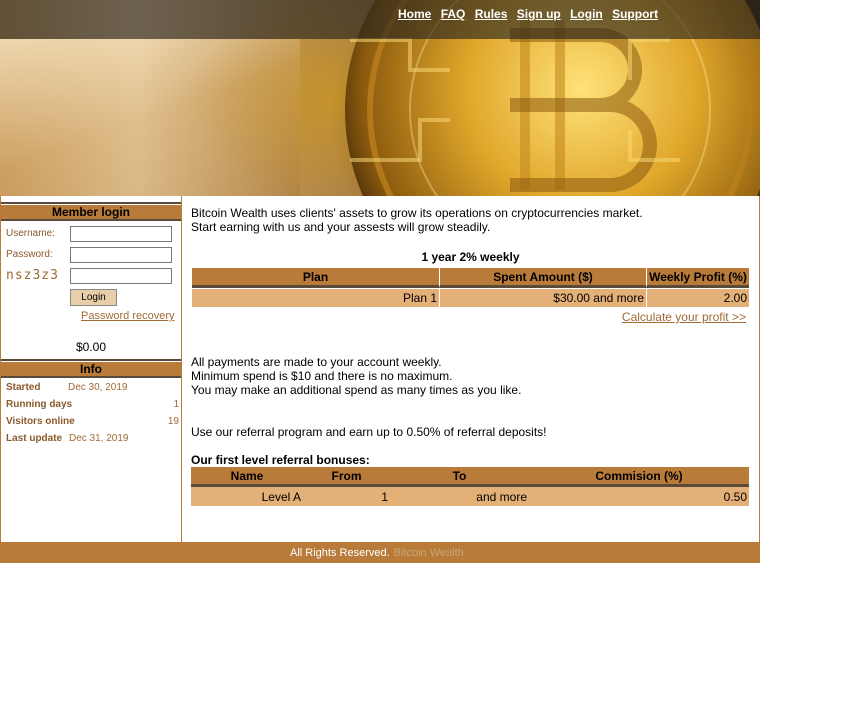  What do you see at coordinates (34, 438) in the screenshot?
I see `info-label: Last update` at bounding box center [34, 438].